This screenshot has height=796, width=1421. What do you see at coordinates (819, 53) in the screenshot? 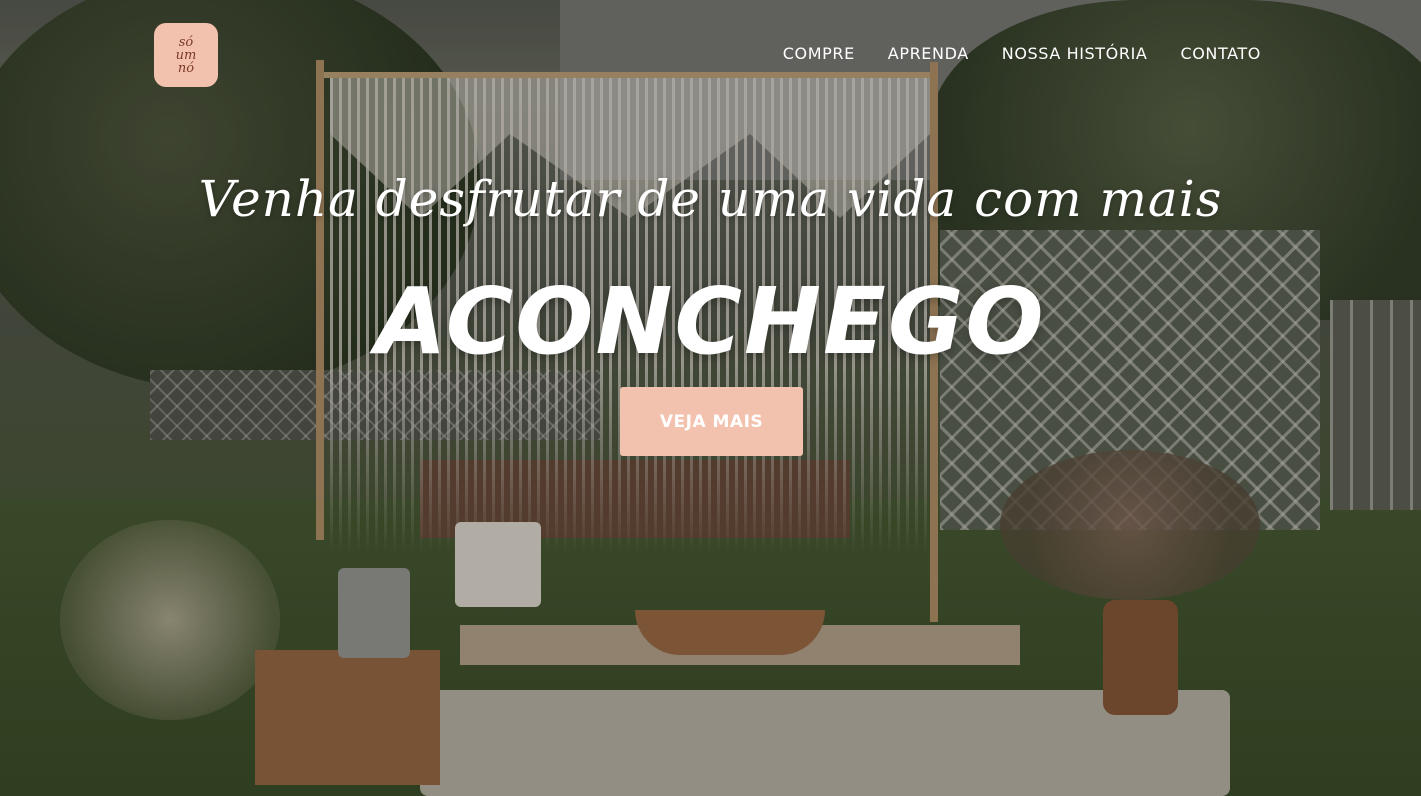
I see `nav-item-compre: COMPRE` at bounding box center [819, 53].